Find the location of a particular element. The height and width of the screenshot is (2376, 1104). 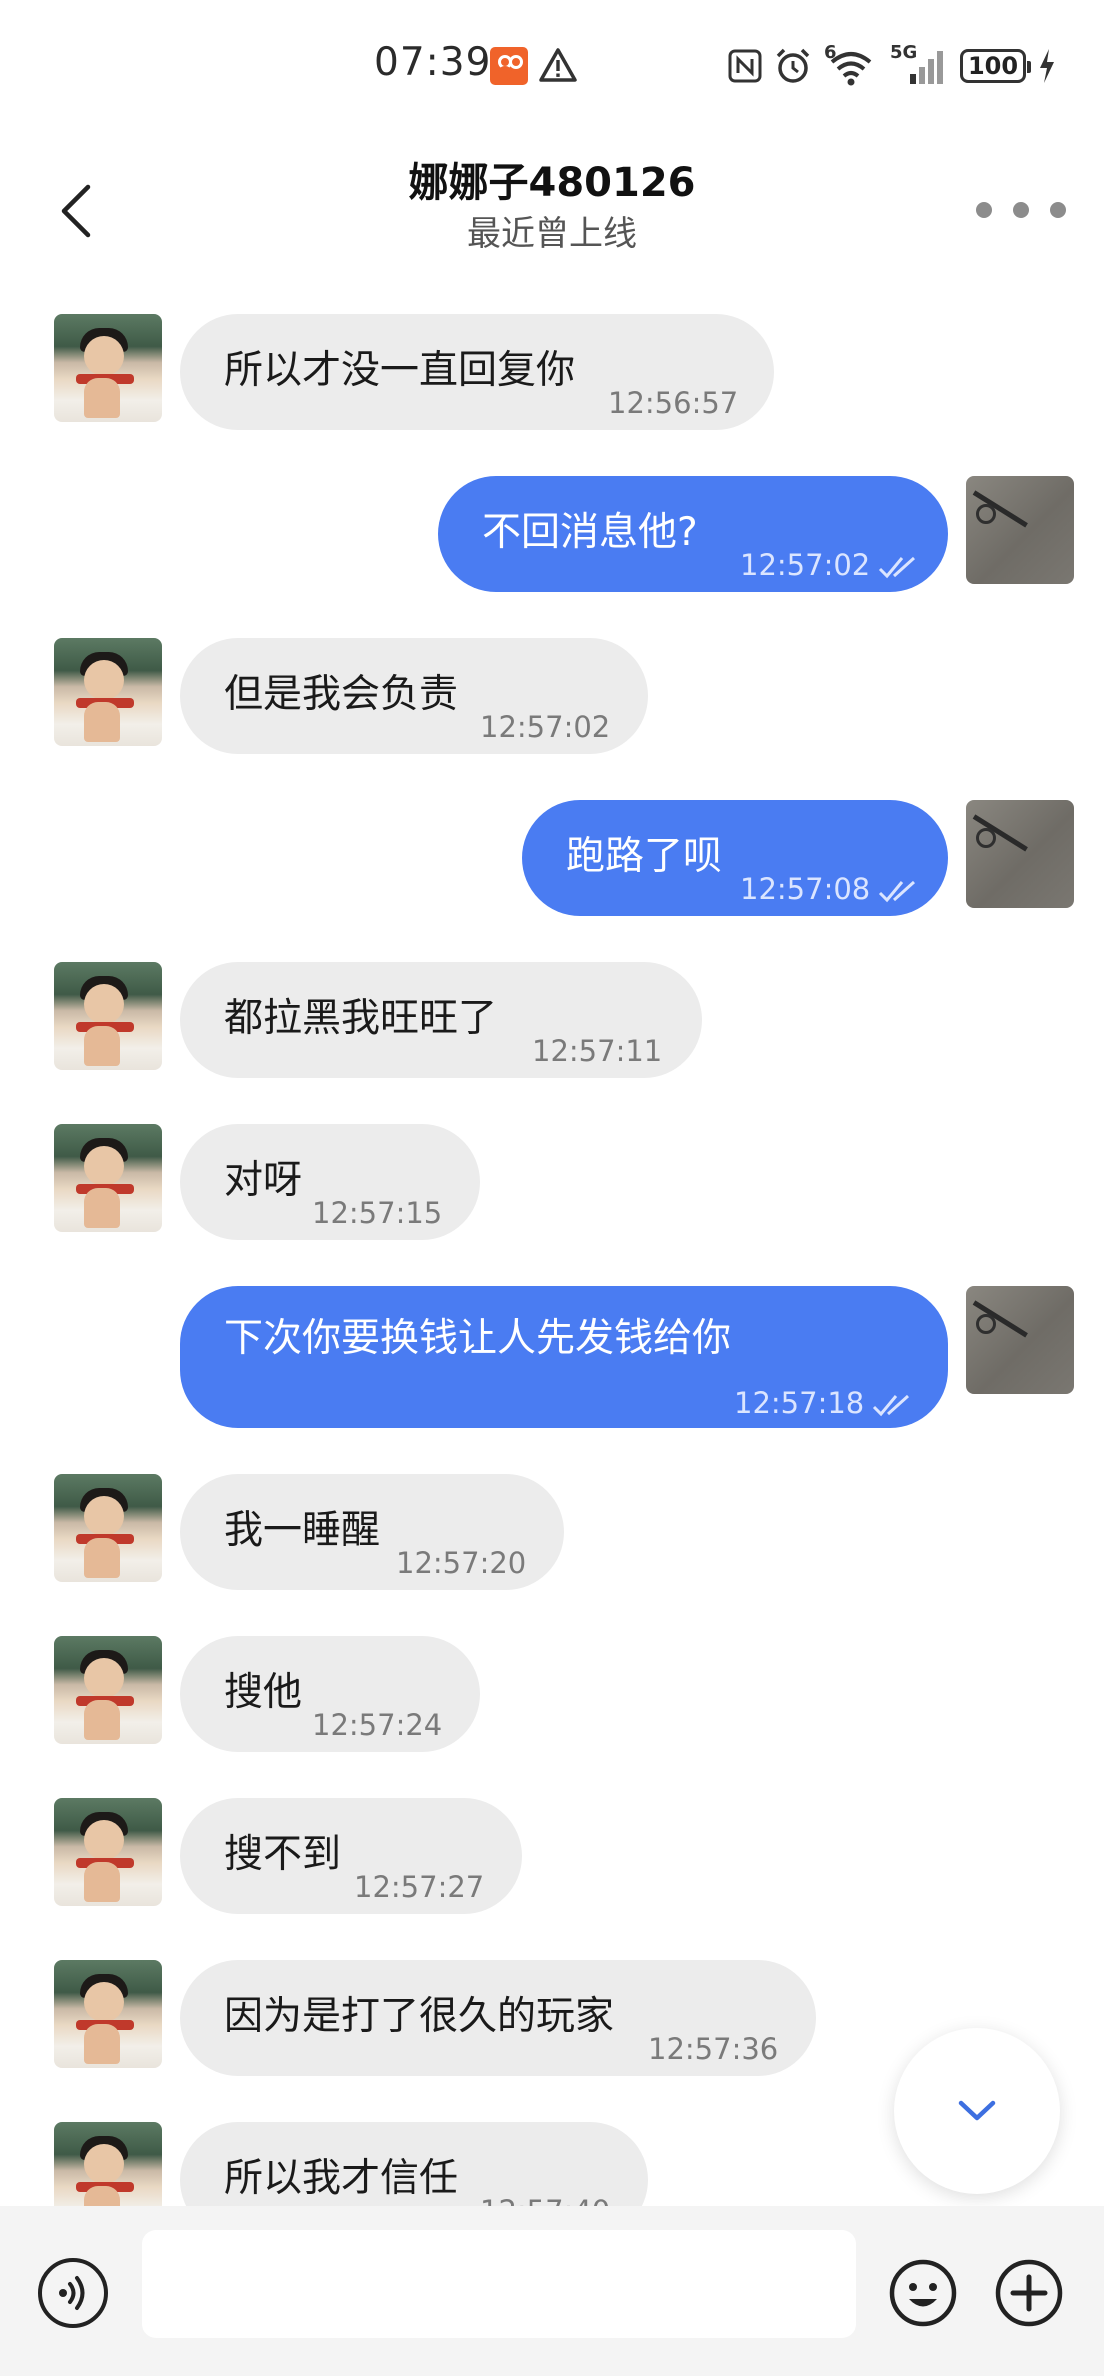

message-bubble: 我一睡醒 12:57:20 is located at coordinates (372, 1532).